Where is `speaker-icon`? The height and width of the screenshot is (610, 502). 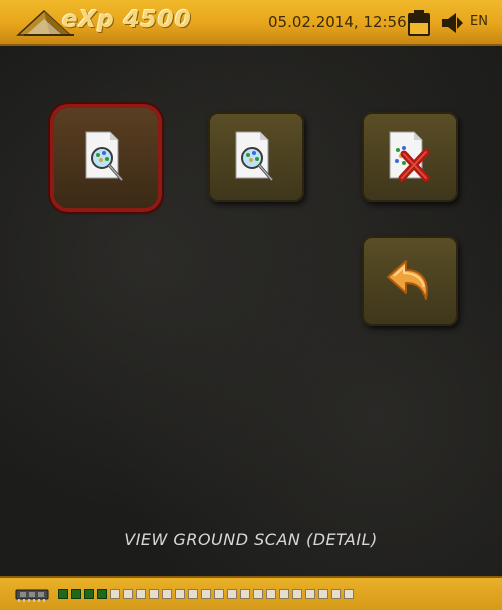
speaker-icon is located at coordinates (452, 23).